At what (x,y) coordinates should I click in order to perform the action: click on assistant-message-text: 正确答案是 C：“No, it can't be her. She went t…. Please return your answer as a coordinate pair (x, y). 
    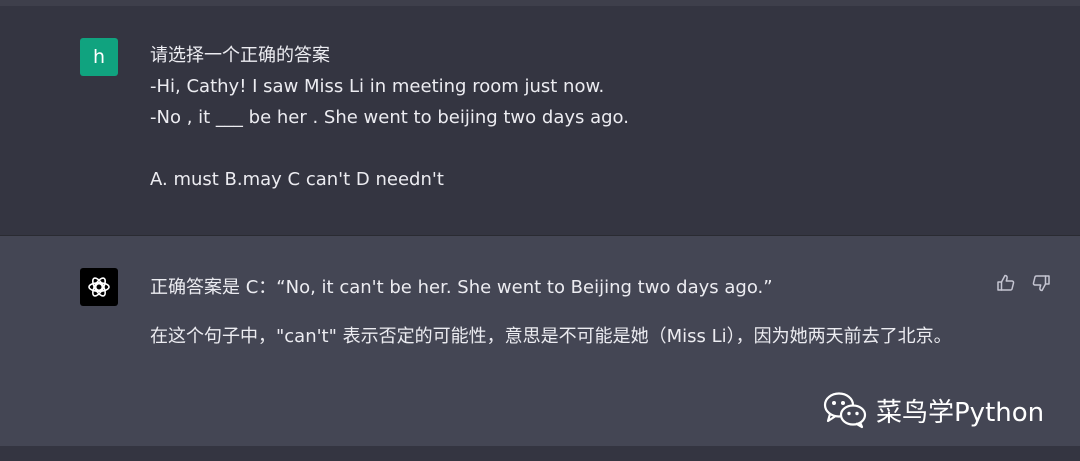
    Looking at the image, I should click on (565, 312).